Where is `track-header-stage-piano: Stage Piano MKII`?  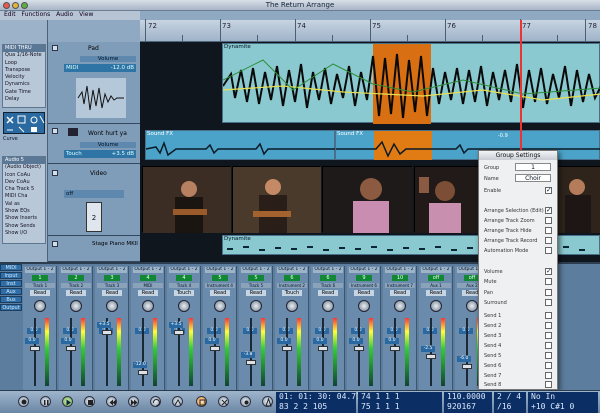
track-header-stage-piano: Stage Piano MKII is located at coordinates (94, 249).